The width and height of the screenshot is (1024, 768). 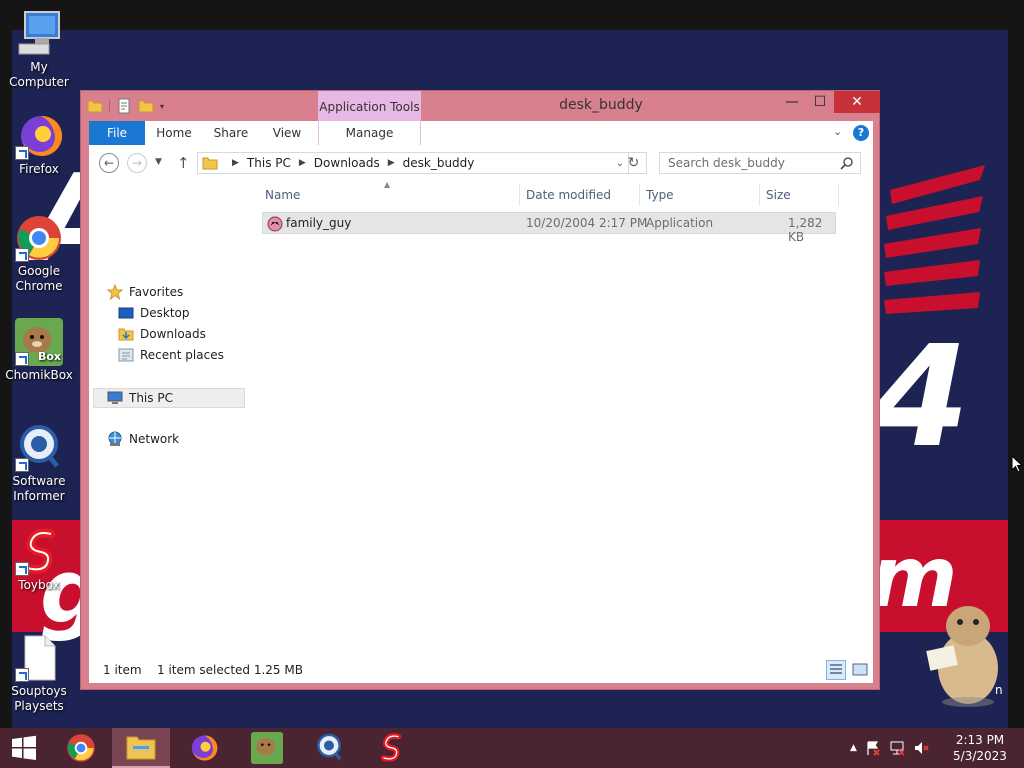 What do you see at coordinates (980, 740) in the screenshot?
I see `clock-time: 2:13 PM` at bounding box center [980, 740].